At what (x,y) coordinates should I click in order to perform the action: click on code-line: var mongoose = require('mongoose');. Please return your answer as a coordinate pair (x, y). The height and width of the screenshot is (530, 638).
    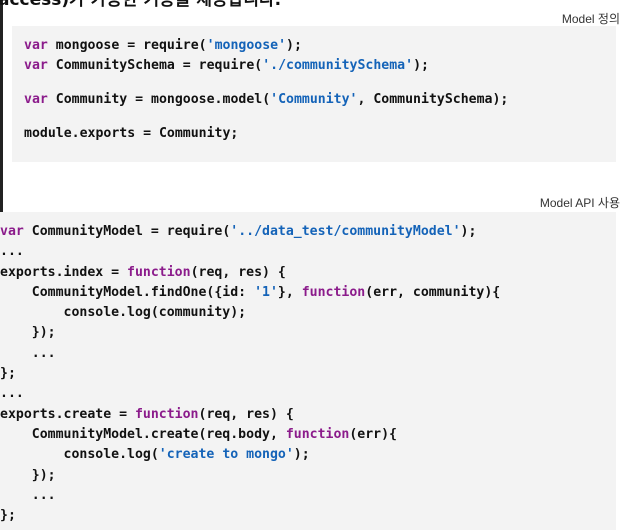
    Looking at the image, I should click on (266, 46).